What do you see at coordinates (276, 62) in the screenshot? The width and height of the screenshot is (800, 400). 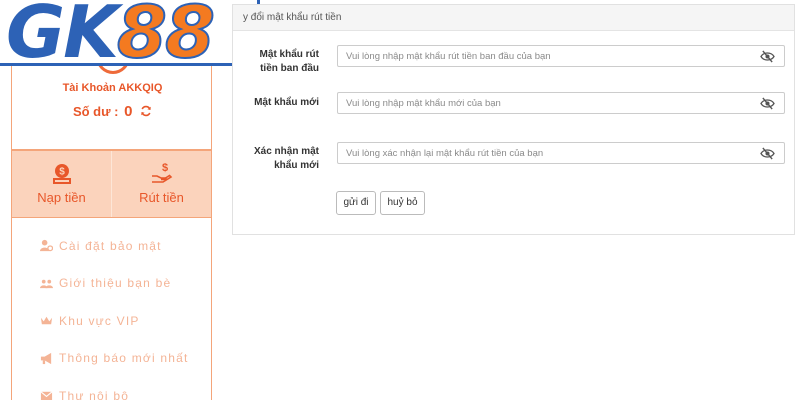 I see `field-label: Mật khẩu rút tiền ban đầu` at bounding box center [276, 62].